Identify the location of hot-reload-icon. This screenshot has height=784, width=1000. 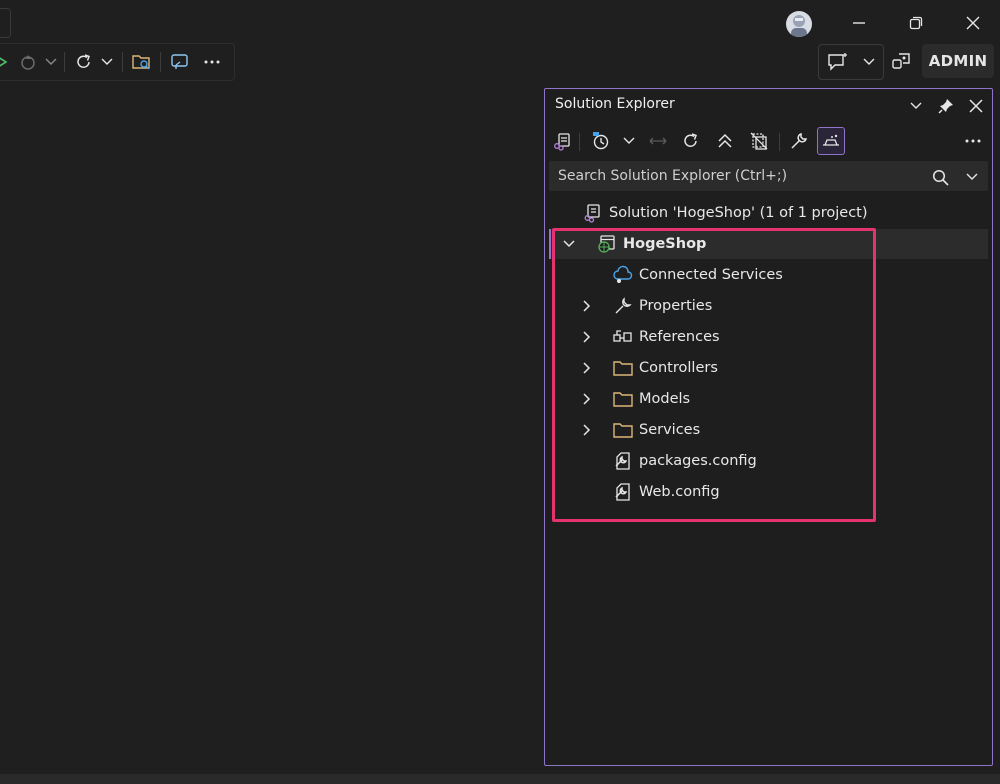
(28, 62).